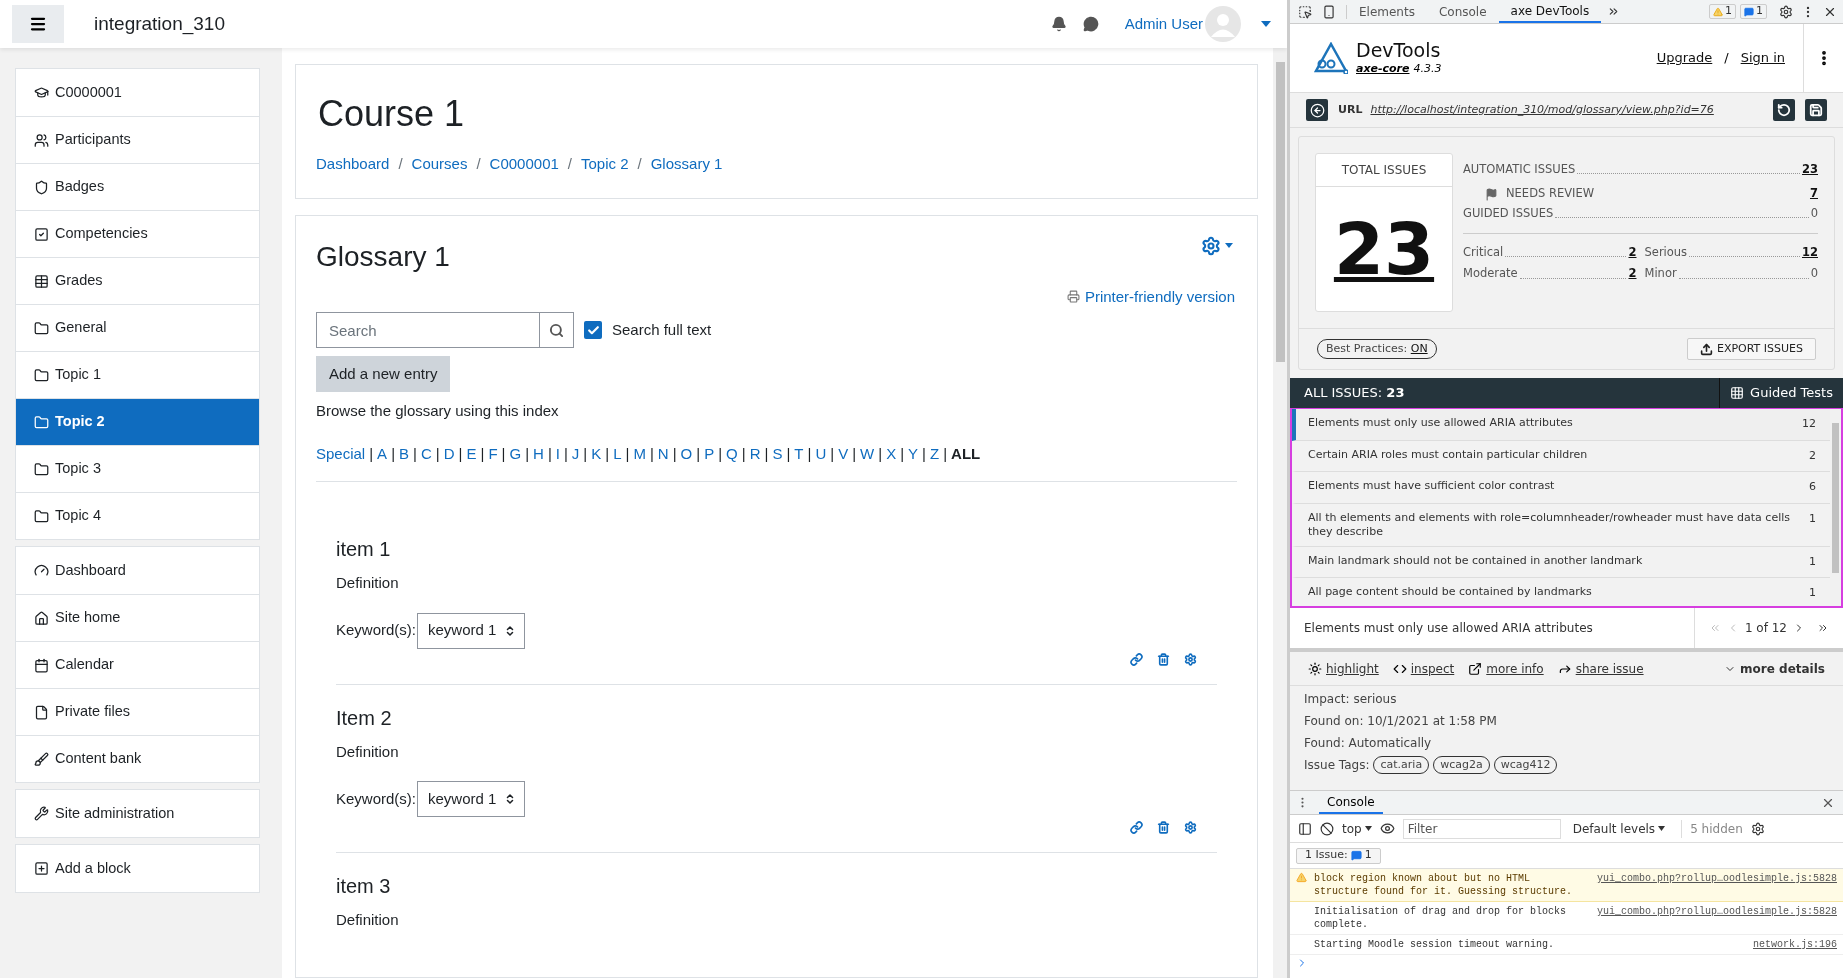  What do you see at coordinates (1542, 110) in the screenshot?
I see `url-link: http://localhost/integration_310/mod/glossary/view.php?id=76` at bounding box center [1542, 110].